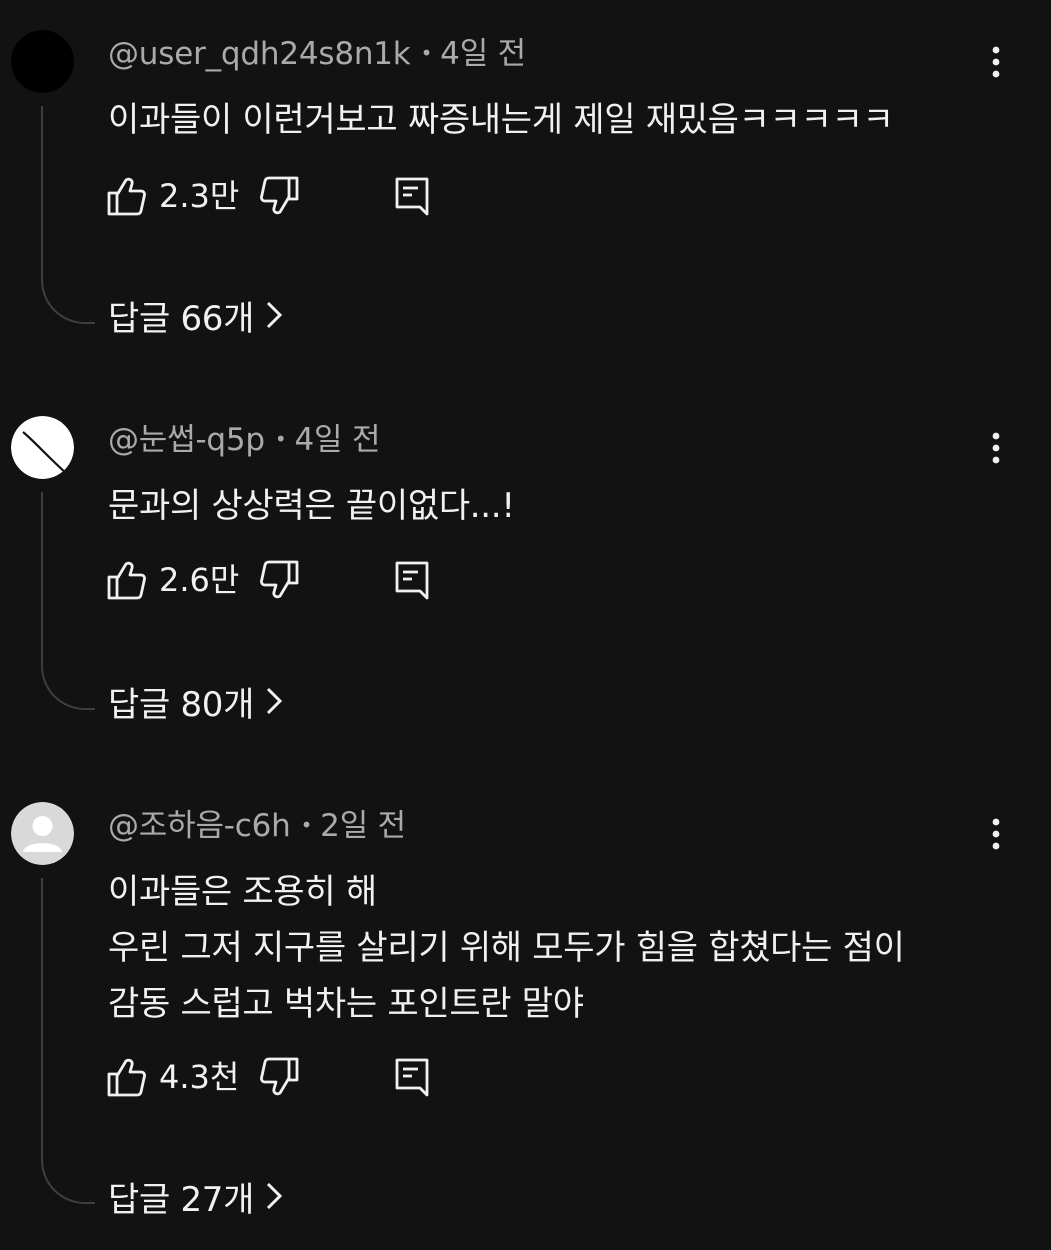 This screenshot has width=1051, height=1250. I want to click on replies-count: 답글 27개, so click(181, 1200).